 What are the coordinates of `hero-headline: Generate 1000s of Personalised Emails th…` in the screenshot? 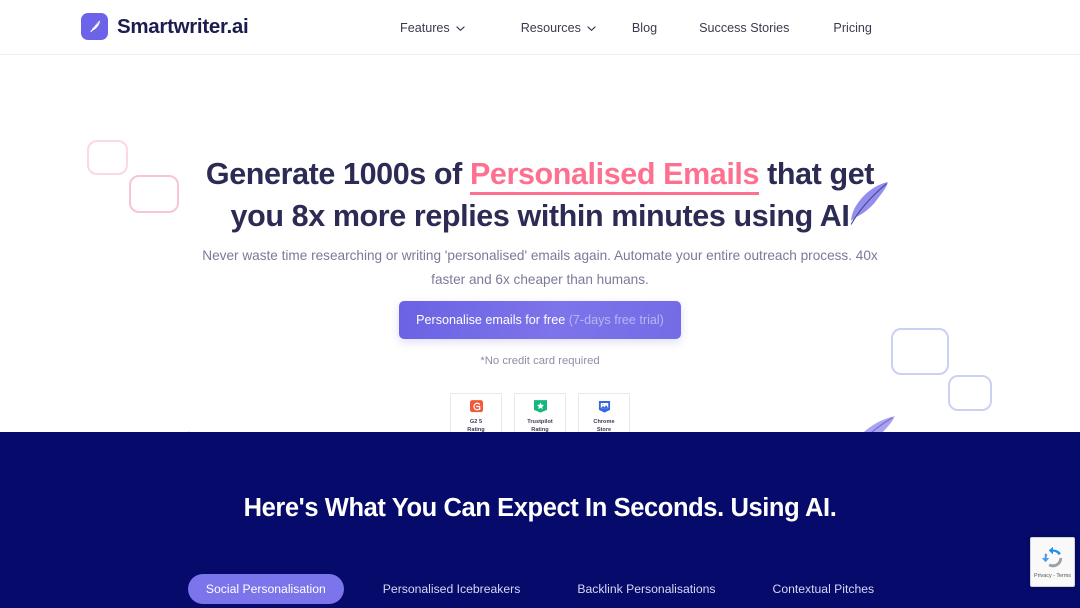 It's located at (540, 195).